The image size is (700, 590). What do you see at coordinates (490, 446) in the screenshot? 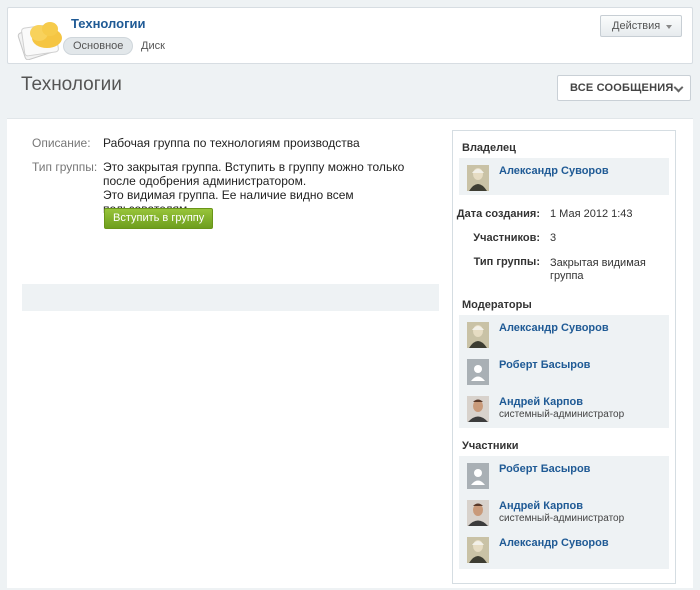
I see `members-heading: Участники` at bounding box center [490, 446].